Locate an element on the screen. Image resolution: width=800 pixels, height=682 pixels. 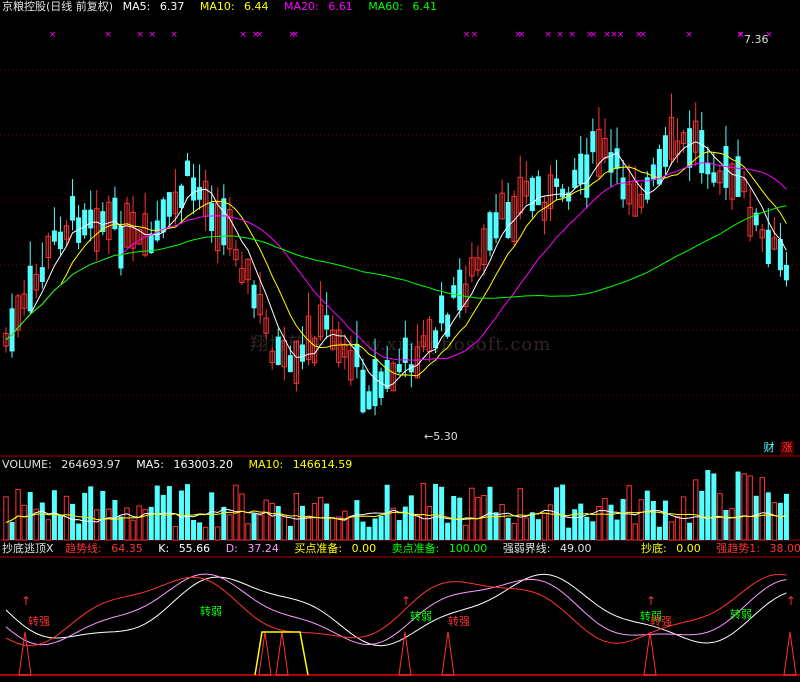
rise-button: 涨 is located at coordinates (787, 448).